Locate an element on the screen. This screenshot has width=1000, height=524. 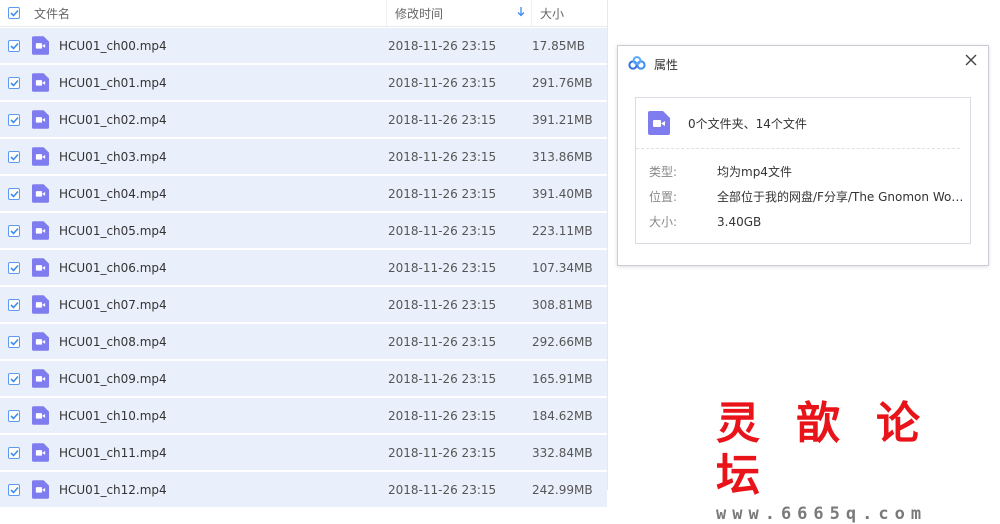
file-name: HCU01_ch08.mp4 is located at coordinates (113, 342).